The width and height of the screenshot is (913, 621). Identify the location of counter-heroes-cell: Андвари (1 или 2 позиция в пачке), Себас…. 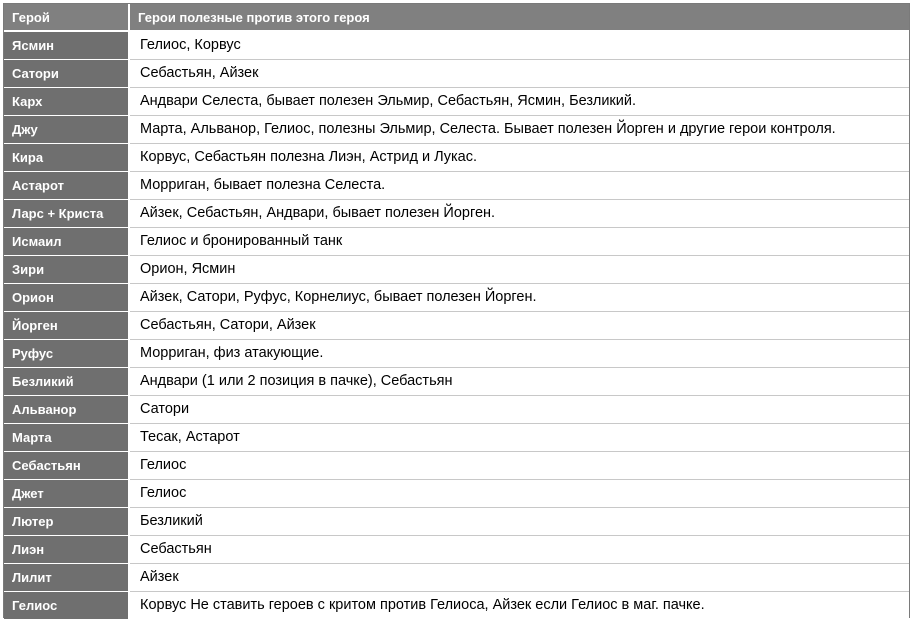
(519, 381).